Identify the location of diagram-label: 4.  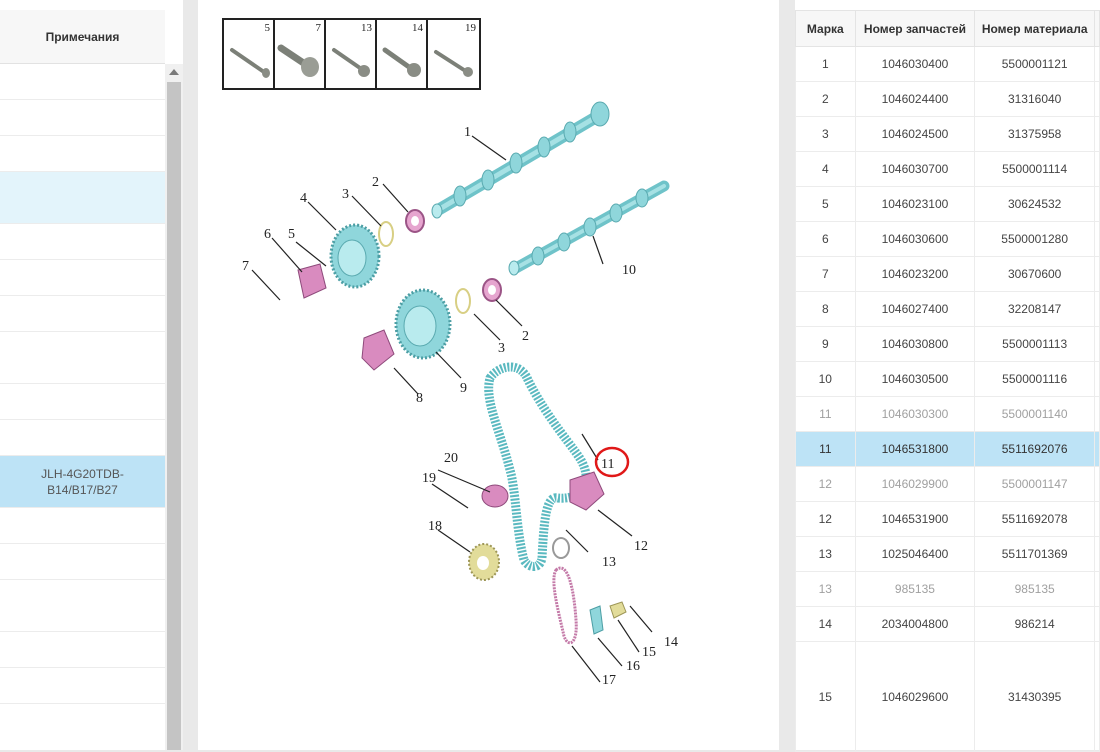
(303, 198).